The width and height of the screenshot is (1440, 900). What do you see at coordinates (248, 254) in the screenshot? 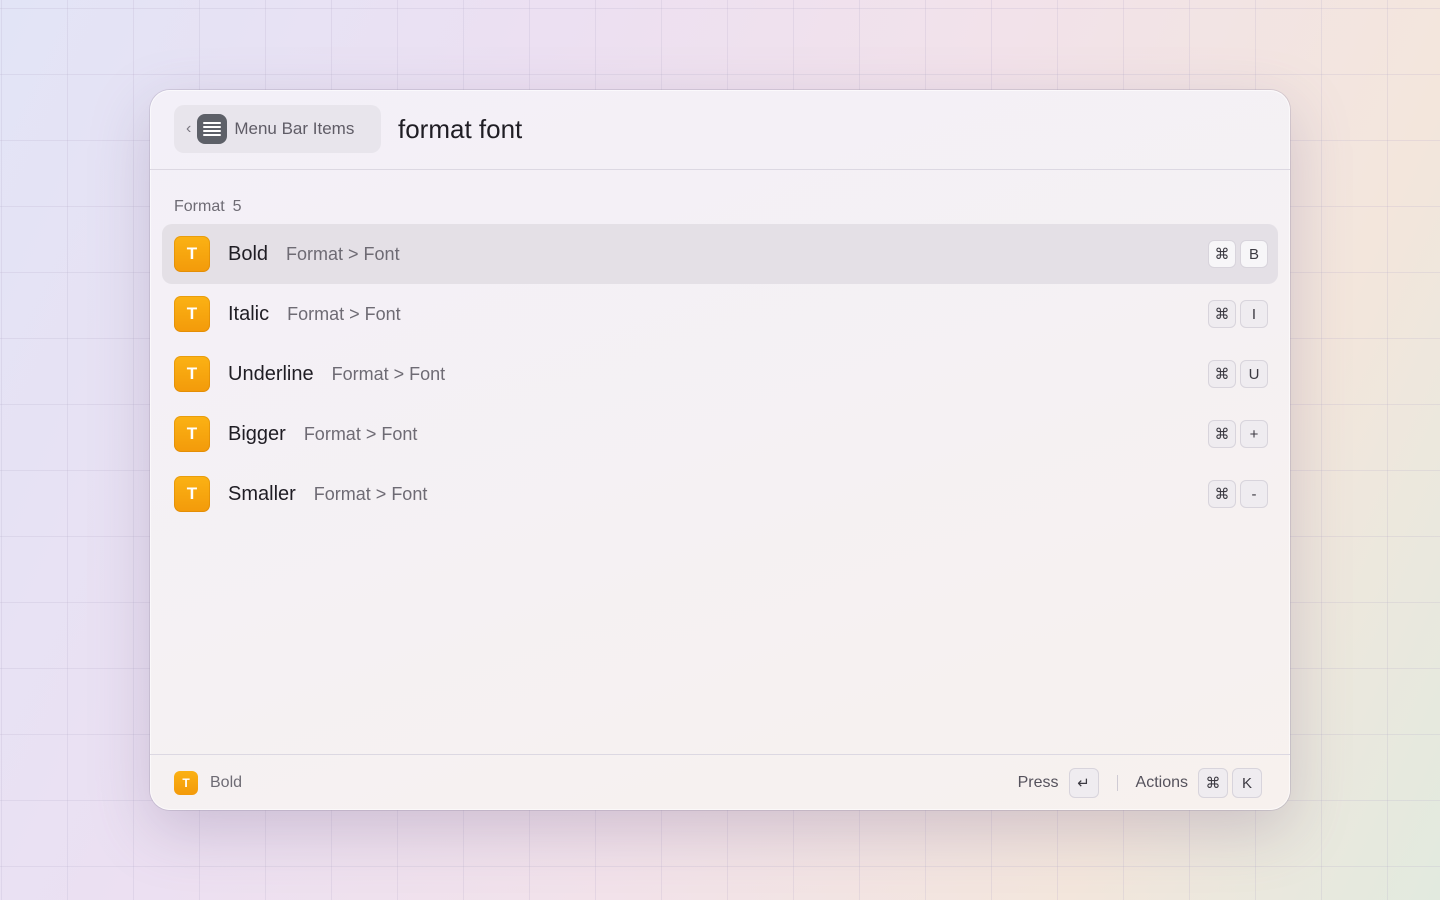
I see `item-title: Bold` at bounding box center [248, 254].